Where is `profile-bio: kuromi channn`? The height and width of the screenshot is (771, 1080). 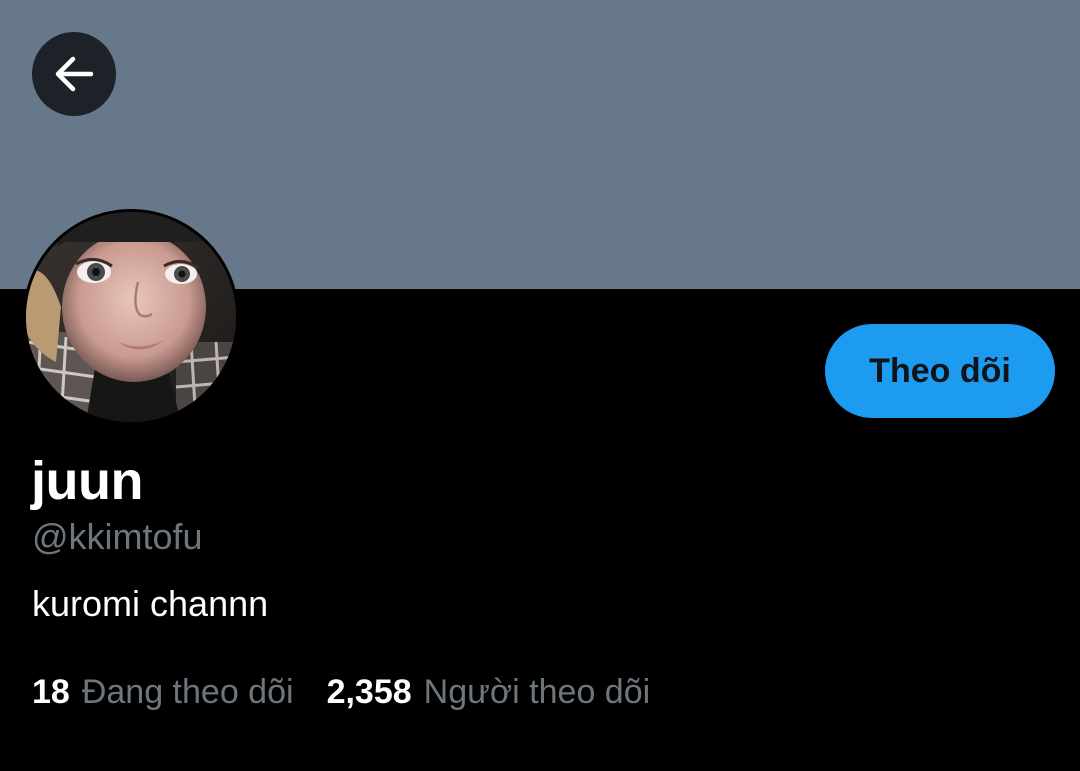 profile-bio: kuromi channn is located at coordinates (150, 603).